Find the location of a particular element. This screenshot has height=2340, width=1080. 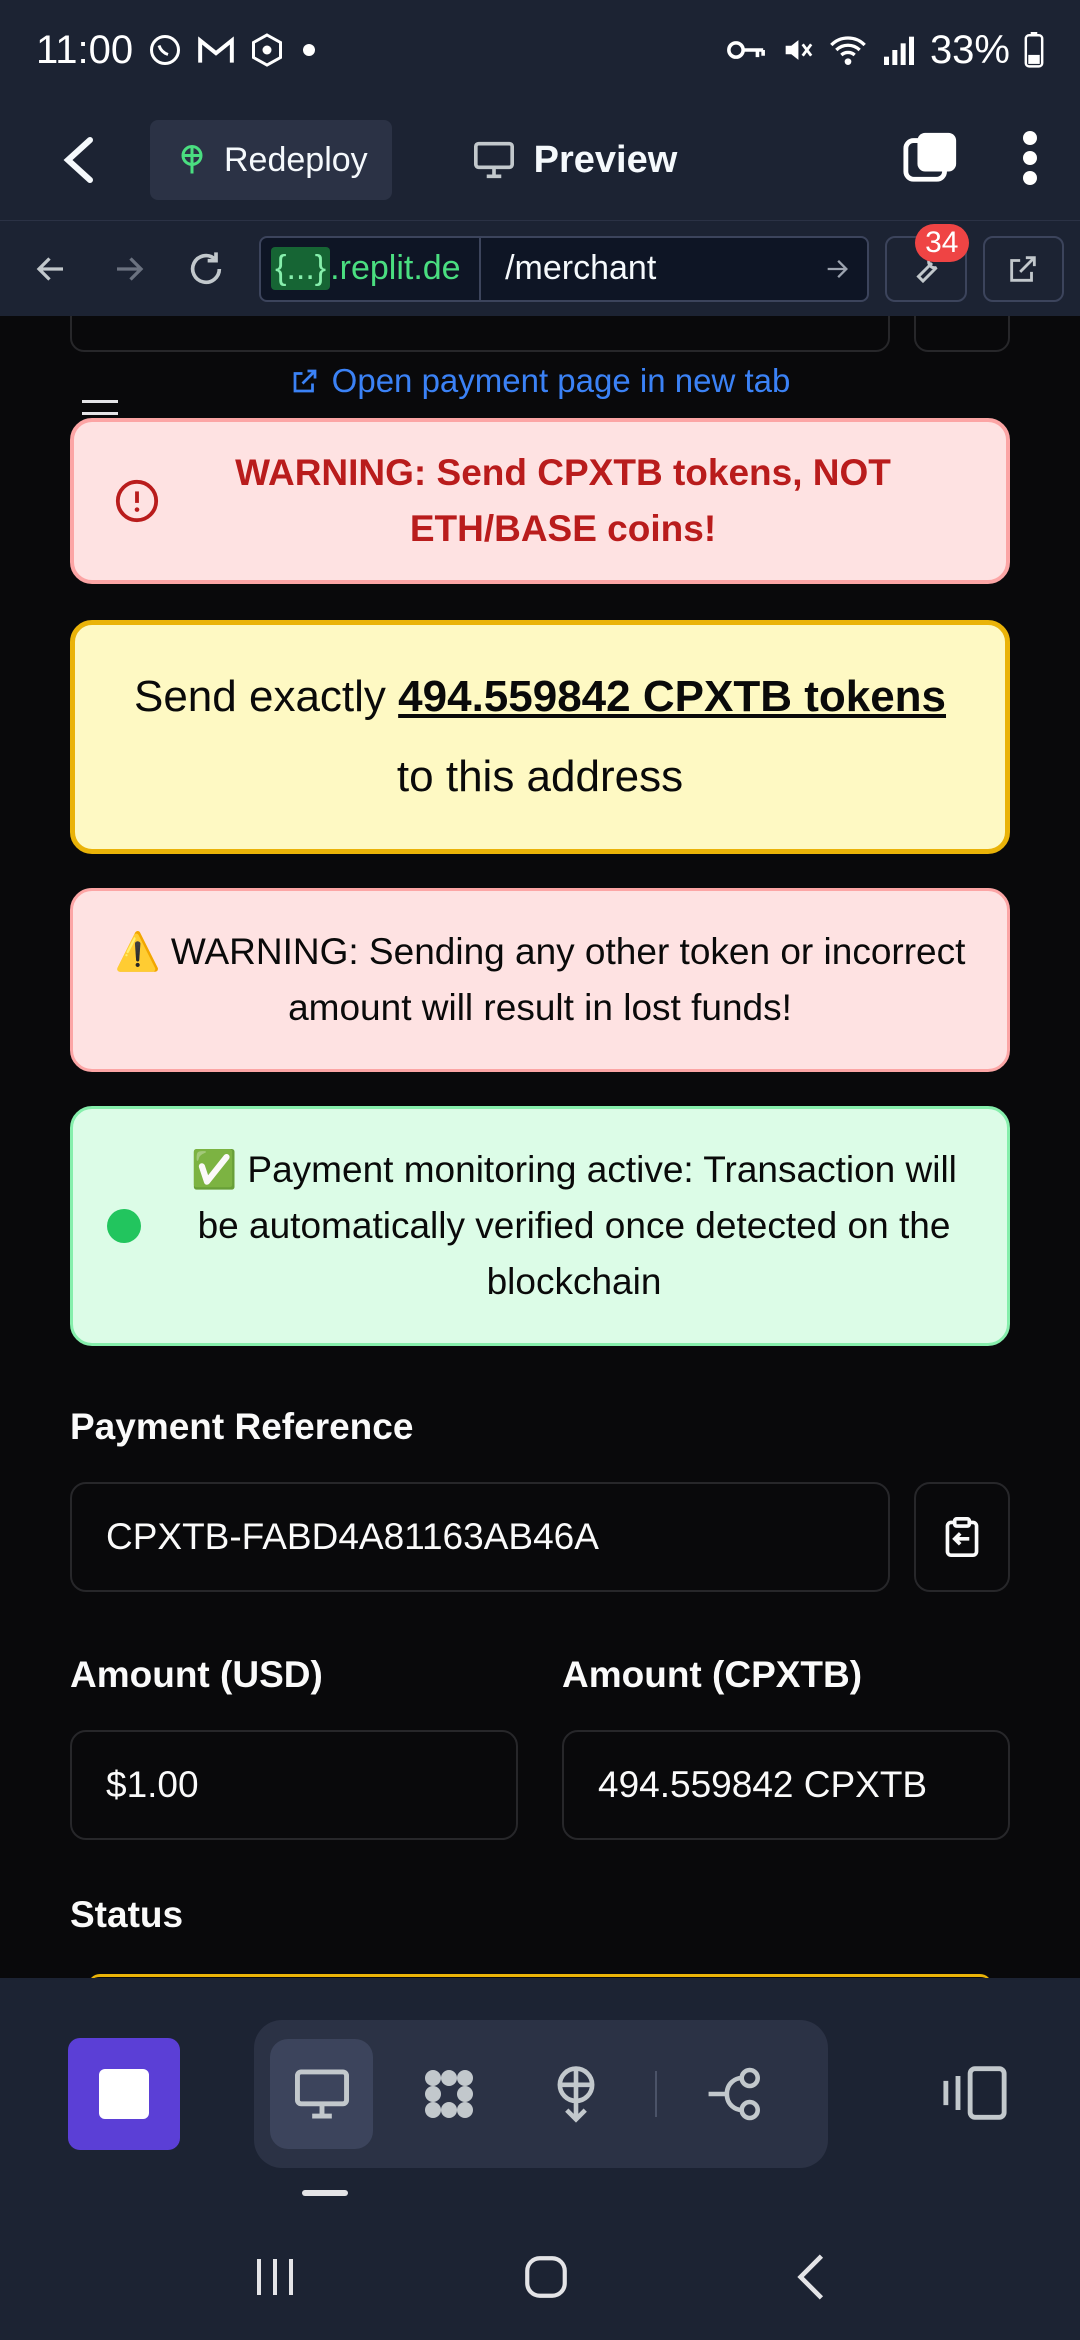

back-button is located at coordinates (80, 160).